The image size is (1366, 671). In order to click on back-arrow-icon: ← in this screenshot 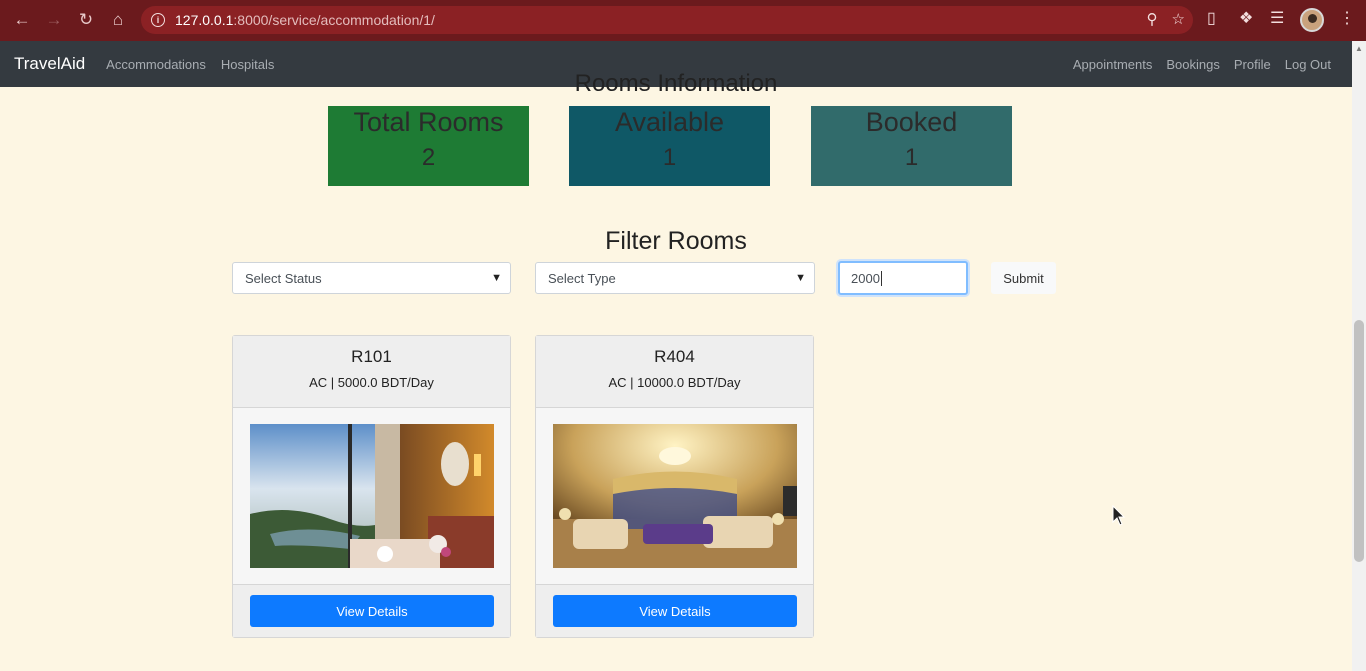, I will do `click(22, 20)`.